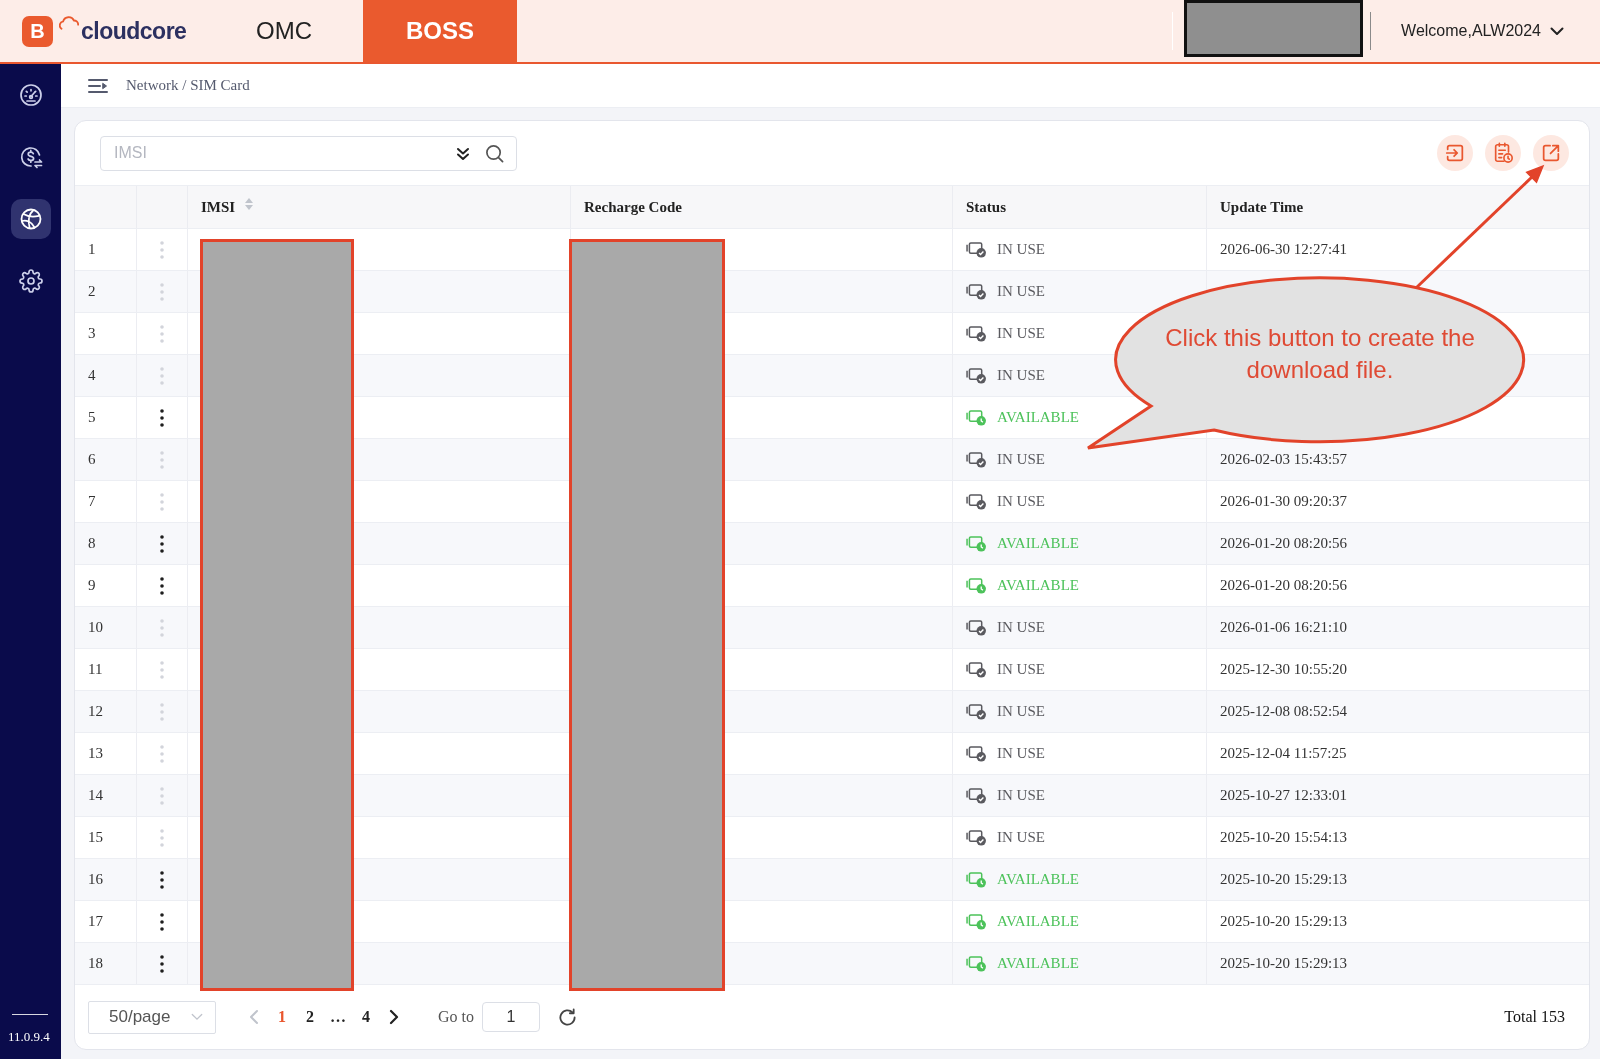  Describe the element at coordinates (1284, 459) in the screenshot. I see `update-time: 2026-02-03 15:43:57` at that location.